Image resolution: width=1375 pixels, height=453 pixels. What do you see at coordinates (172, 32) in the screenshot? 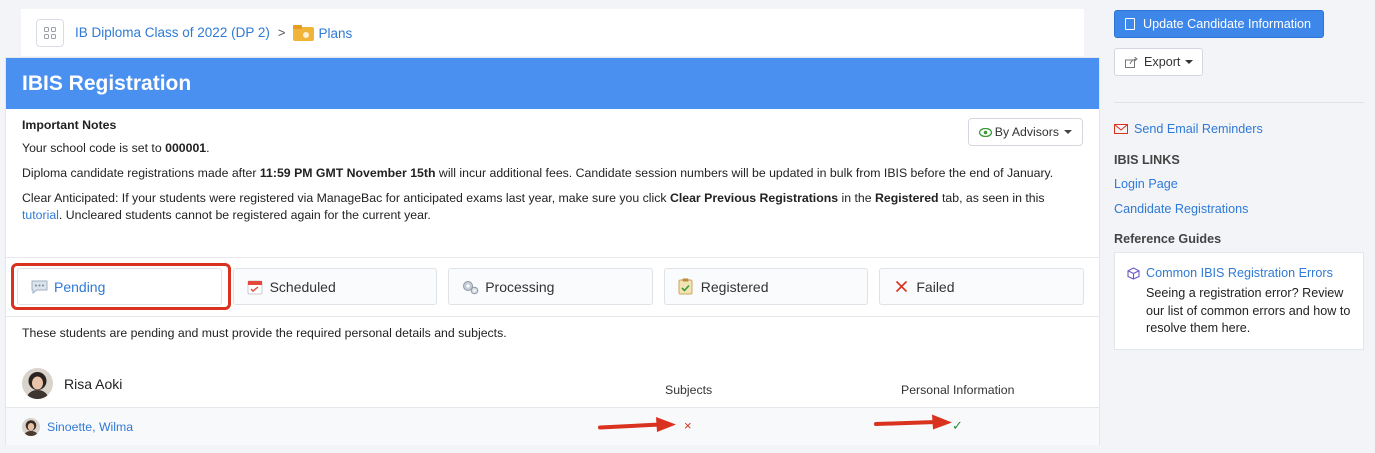
I see `breadcrumb-class-link: IB Diploma Class of 2022 (DP 2)` at bounding box center [172, 32].